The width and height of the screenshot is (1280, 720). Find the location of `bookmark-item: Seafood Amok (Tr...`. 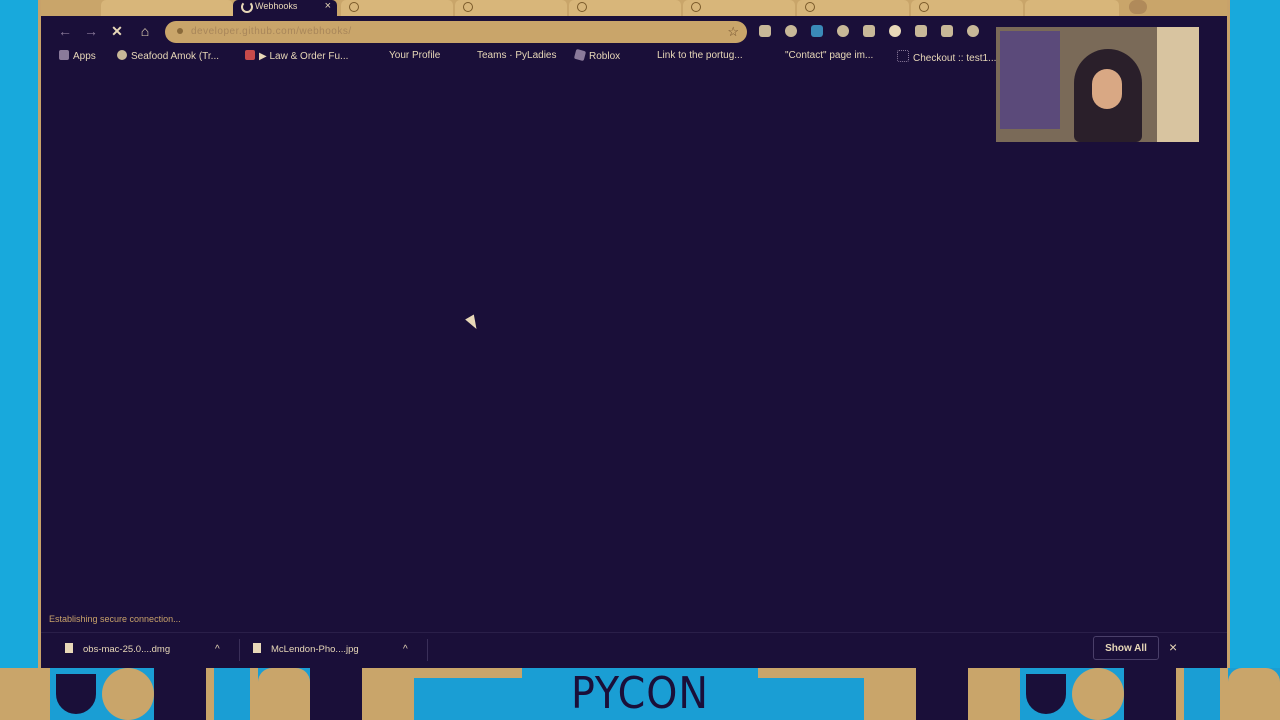

bookmark-item: Seafood Amok (Tr... is located at coordinates (168, 56).